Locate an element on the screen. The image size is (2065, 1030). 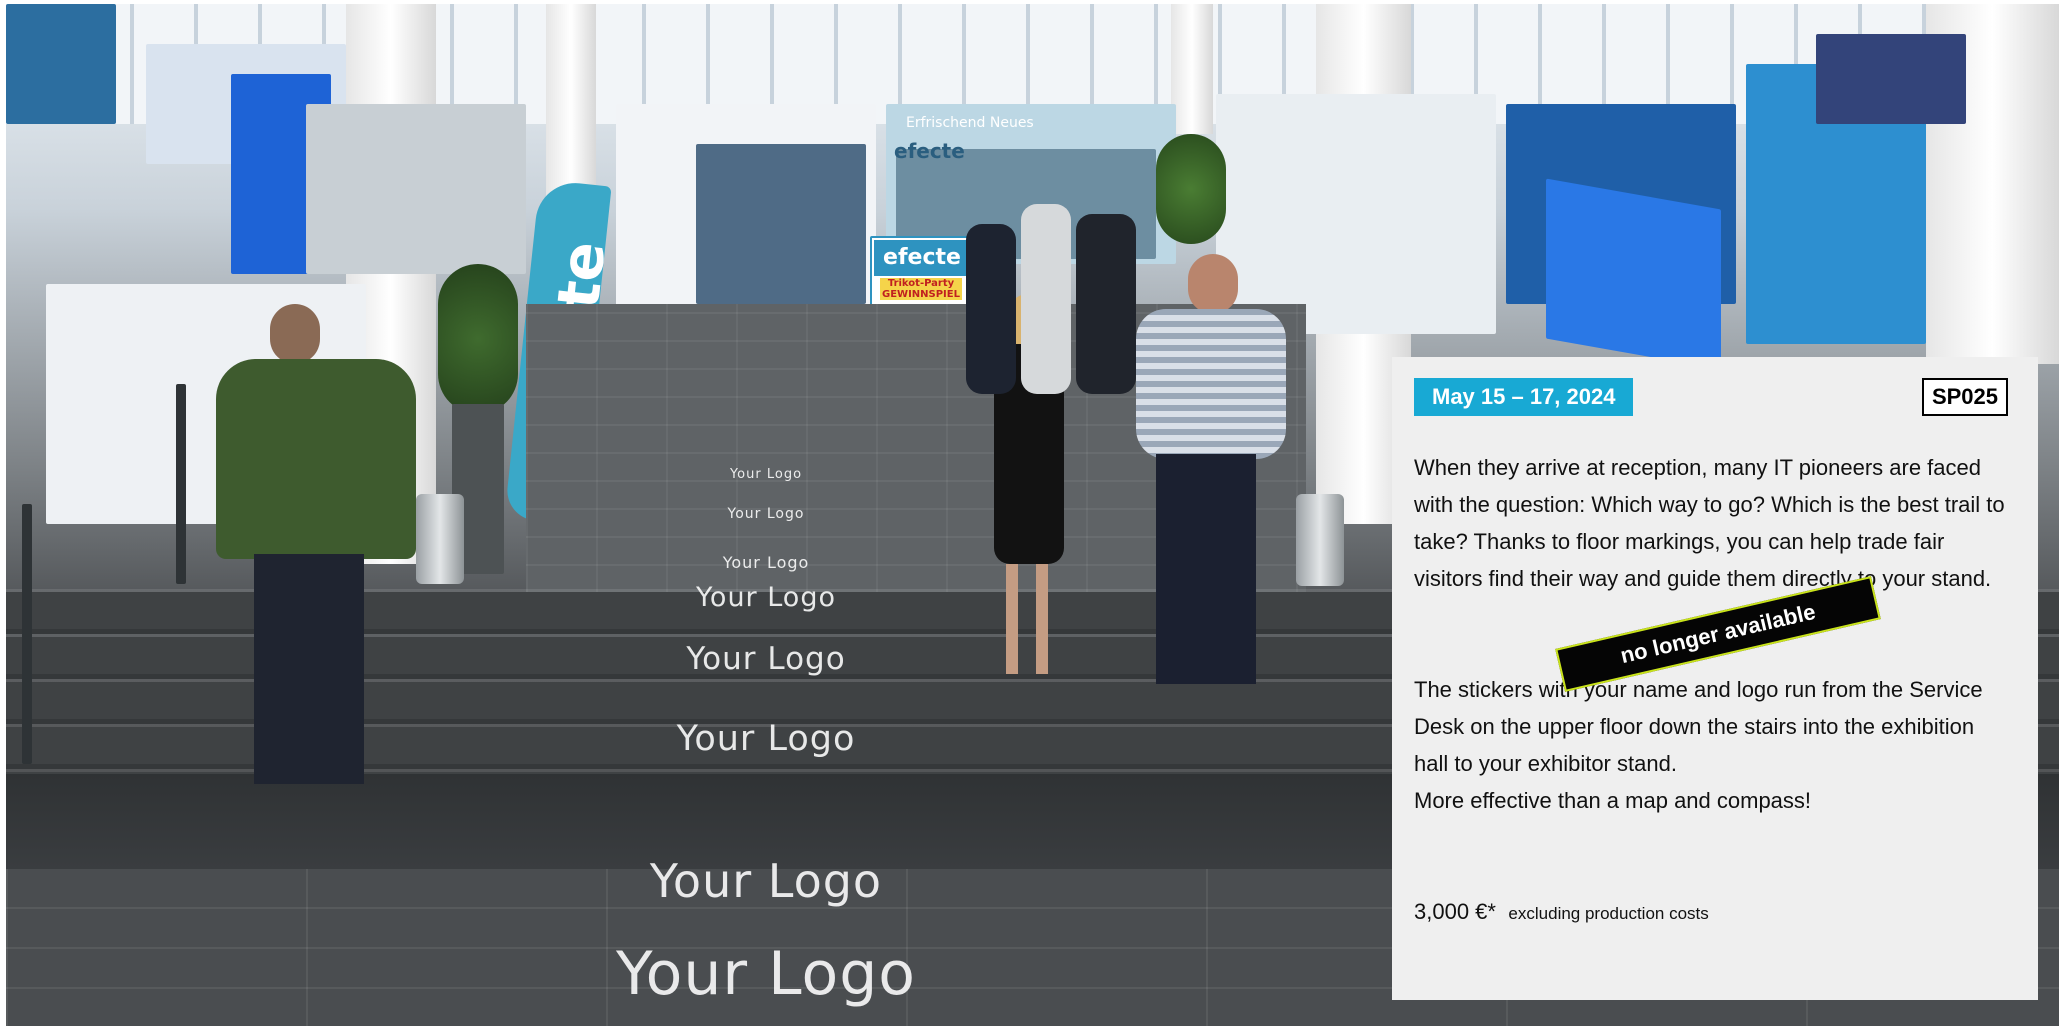
price-row: 3,000 €* excluding production costs is located at coordinates (1561, 912).